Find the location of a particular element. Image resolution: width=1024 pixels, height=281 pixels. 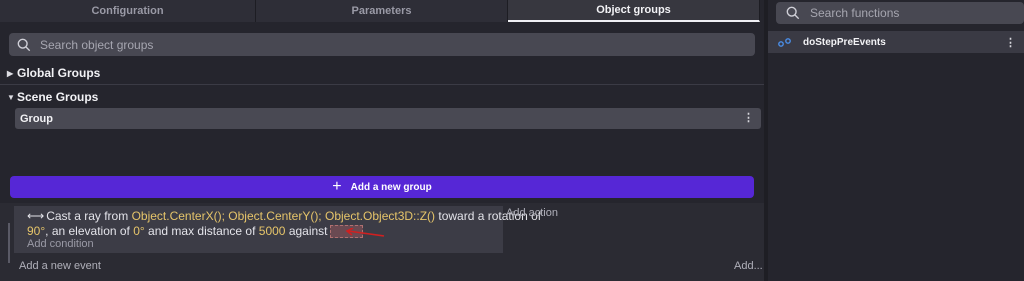

action-arg-rotation: 90° is located at coordinates (36, 231).